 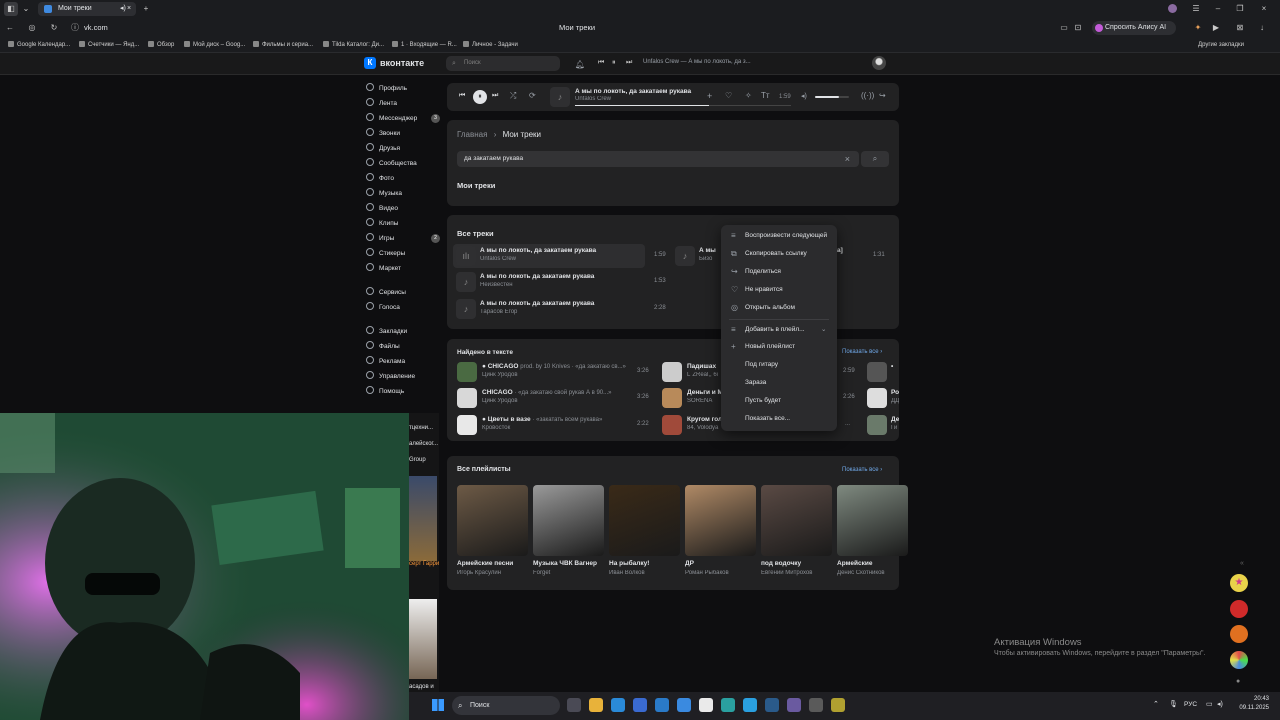 What do you see at coordinates (1064, 28) in the screenshot?
I see `extension-icon: ▭` at bounding box center [1064, 28].